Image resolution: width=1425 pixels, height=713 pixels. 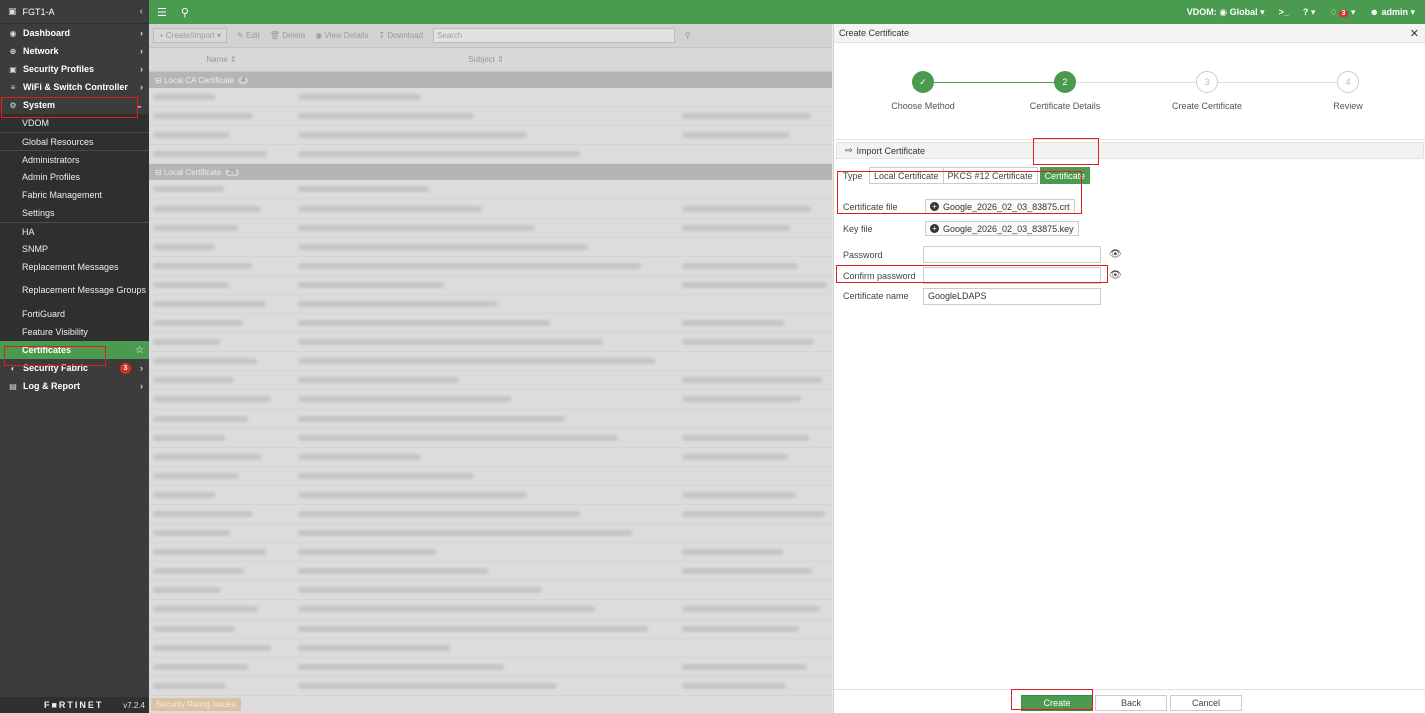 I want to click on sidebar-sub-global-resources: Global Resources, so click(x=74, y=141).